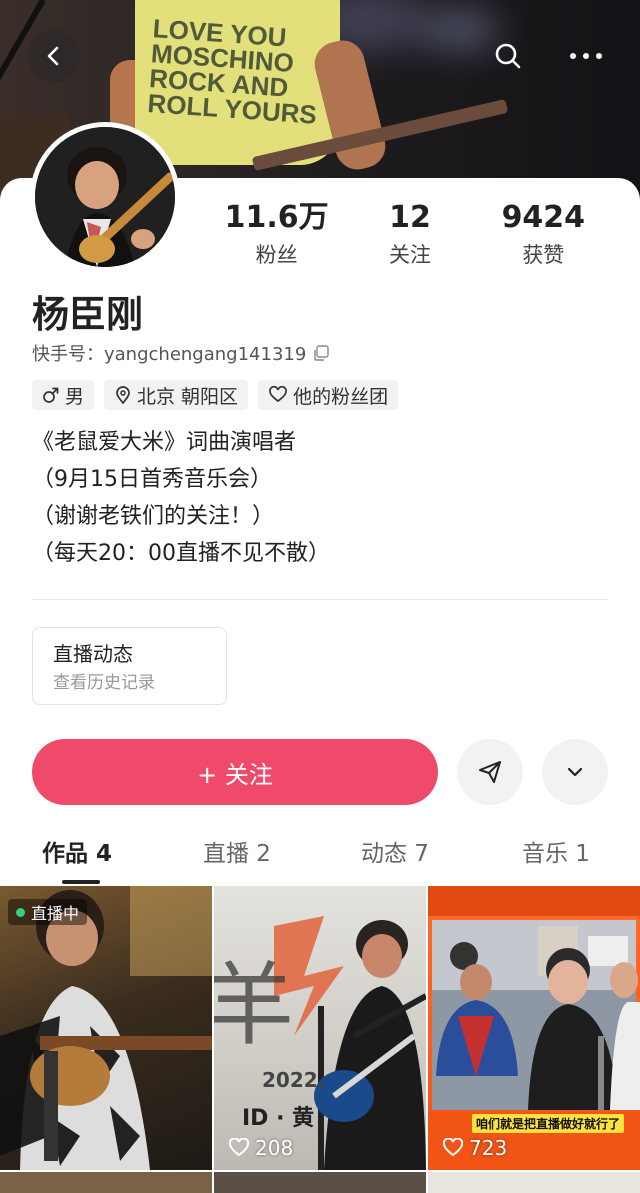 Image resolution: width=640 pixels, height=1193 pixels. I want to click on stat-value: 9424, so click(543, 217).